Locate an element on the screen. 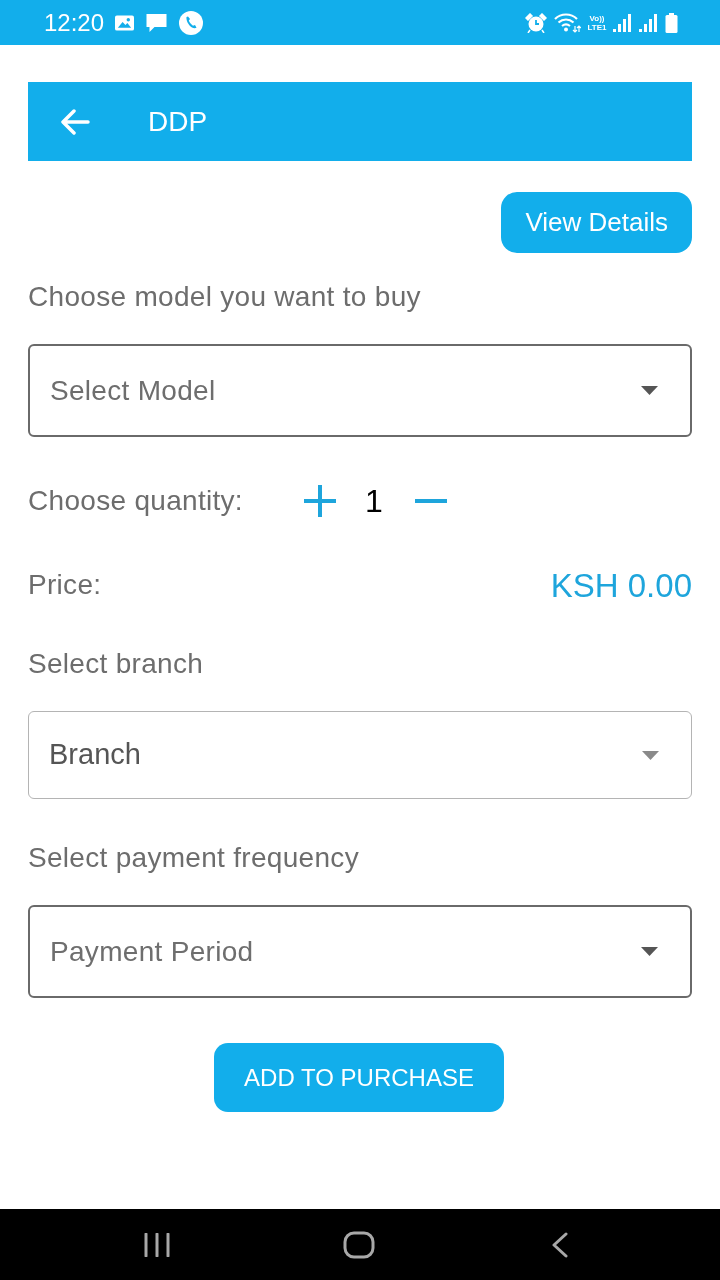  plus-icon is located at coordinates (319, 501).